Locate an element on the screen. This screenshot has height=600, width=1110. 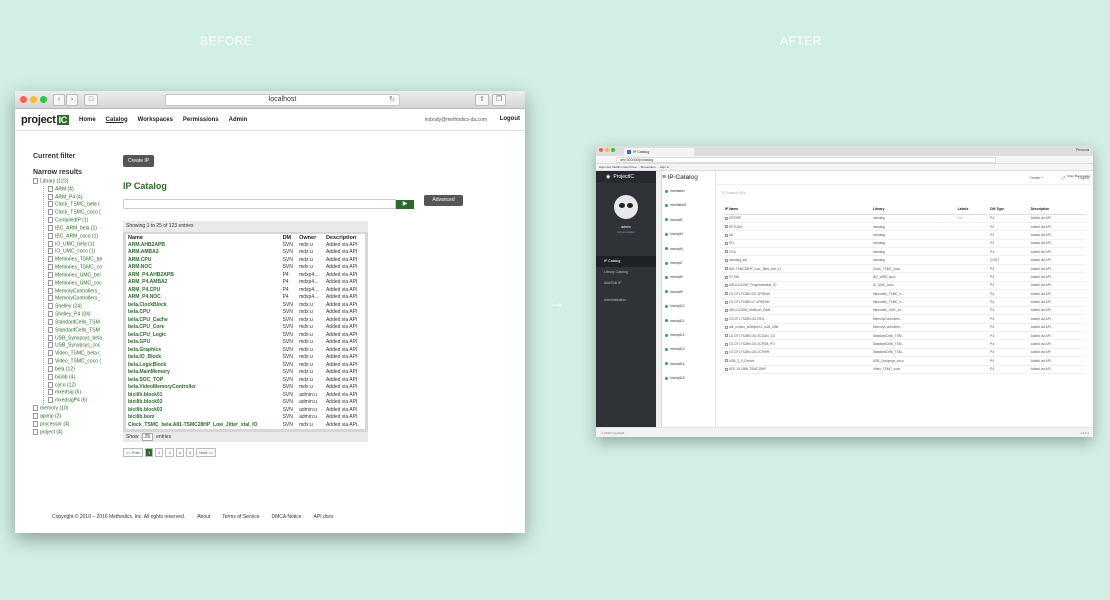
ip-name-link: ARM.CPU is located at coordinates (203, 260).